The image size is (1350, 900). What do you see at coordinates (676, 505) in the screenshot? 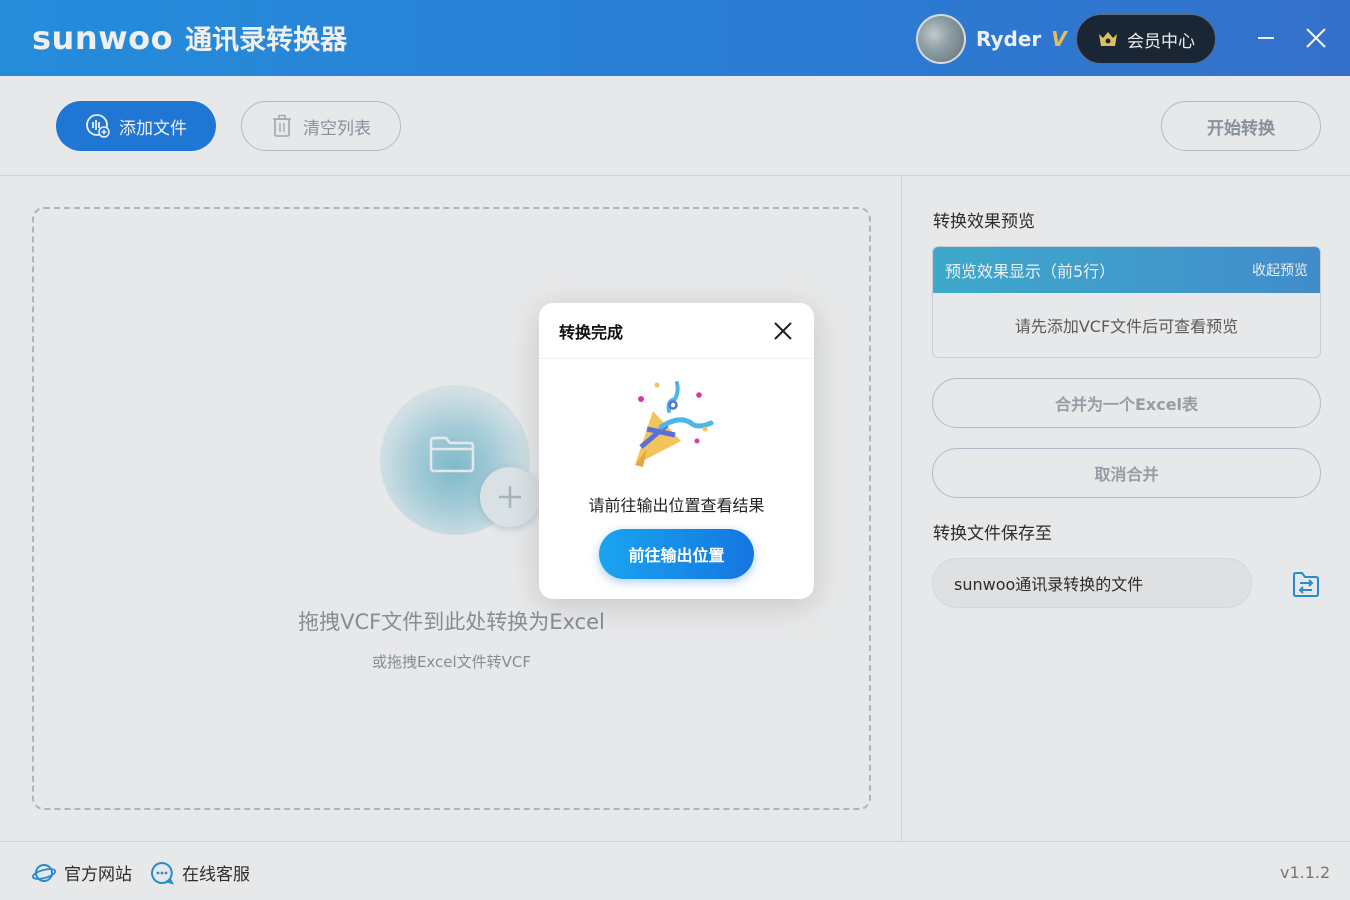
I see `dialog-message: 请前往输出位置查看结果` at bounding box center [676, 505].